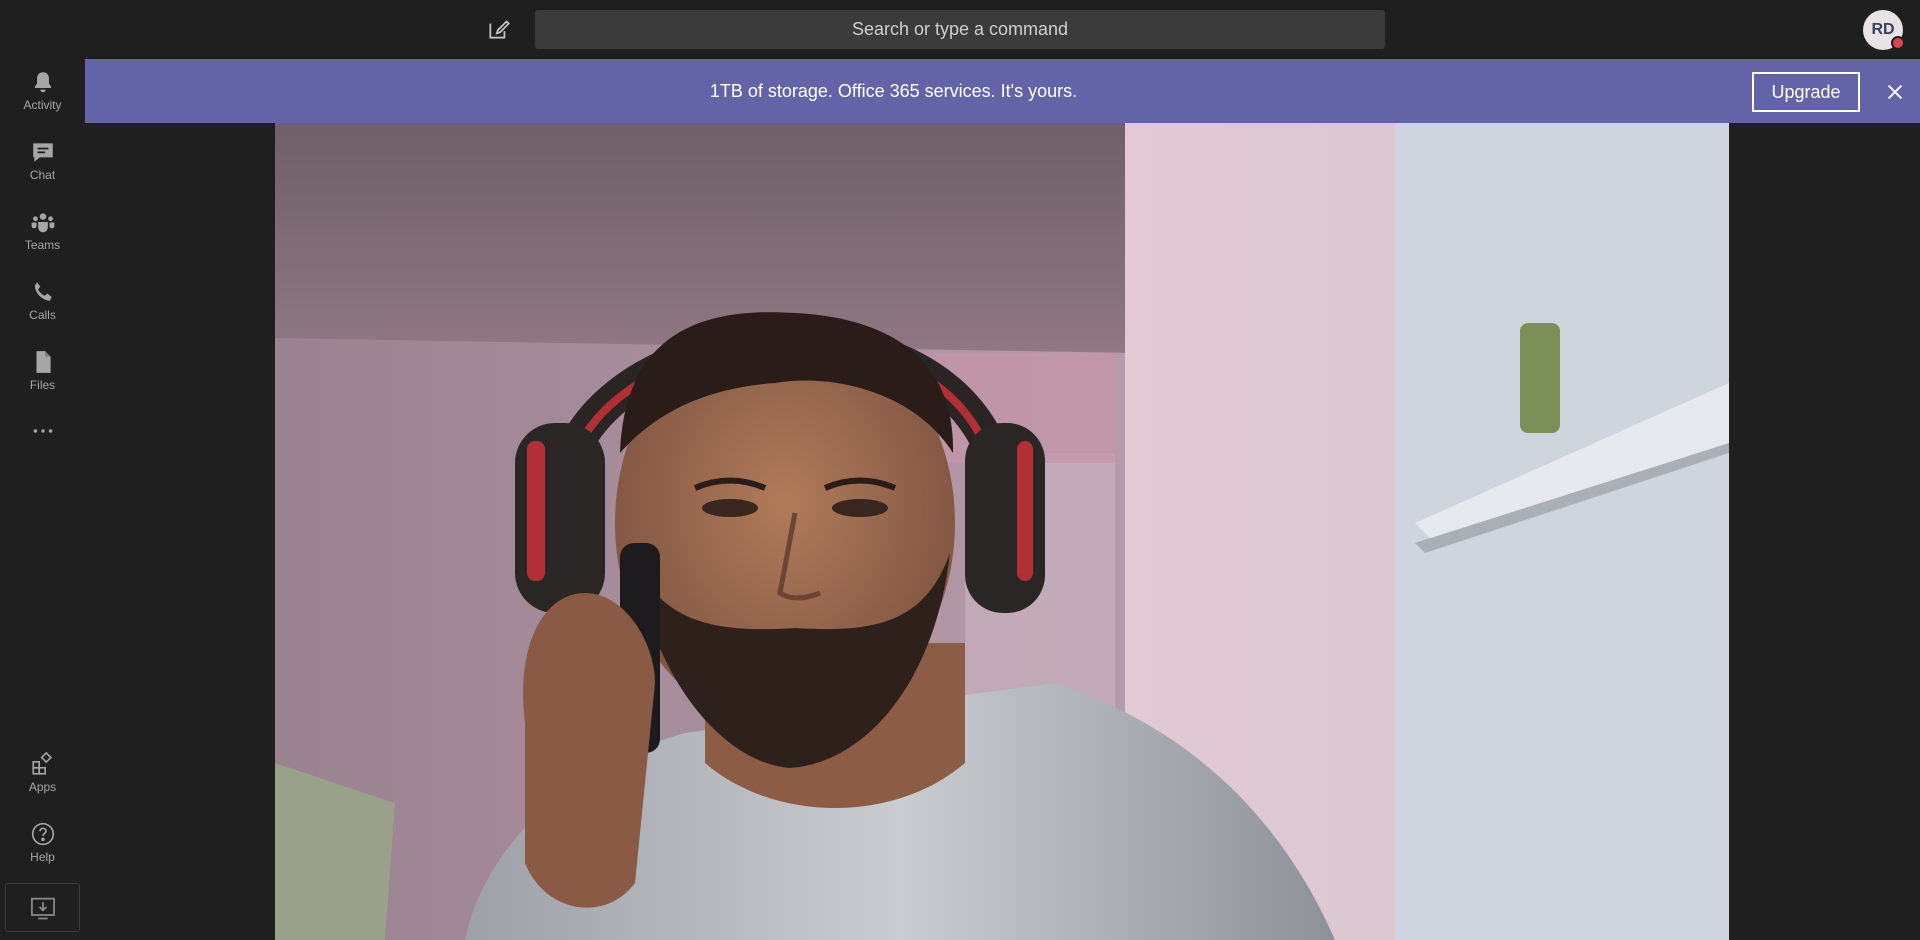  I want to click on rail-item-chat: Chat, so click(42, 160).